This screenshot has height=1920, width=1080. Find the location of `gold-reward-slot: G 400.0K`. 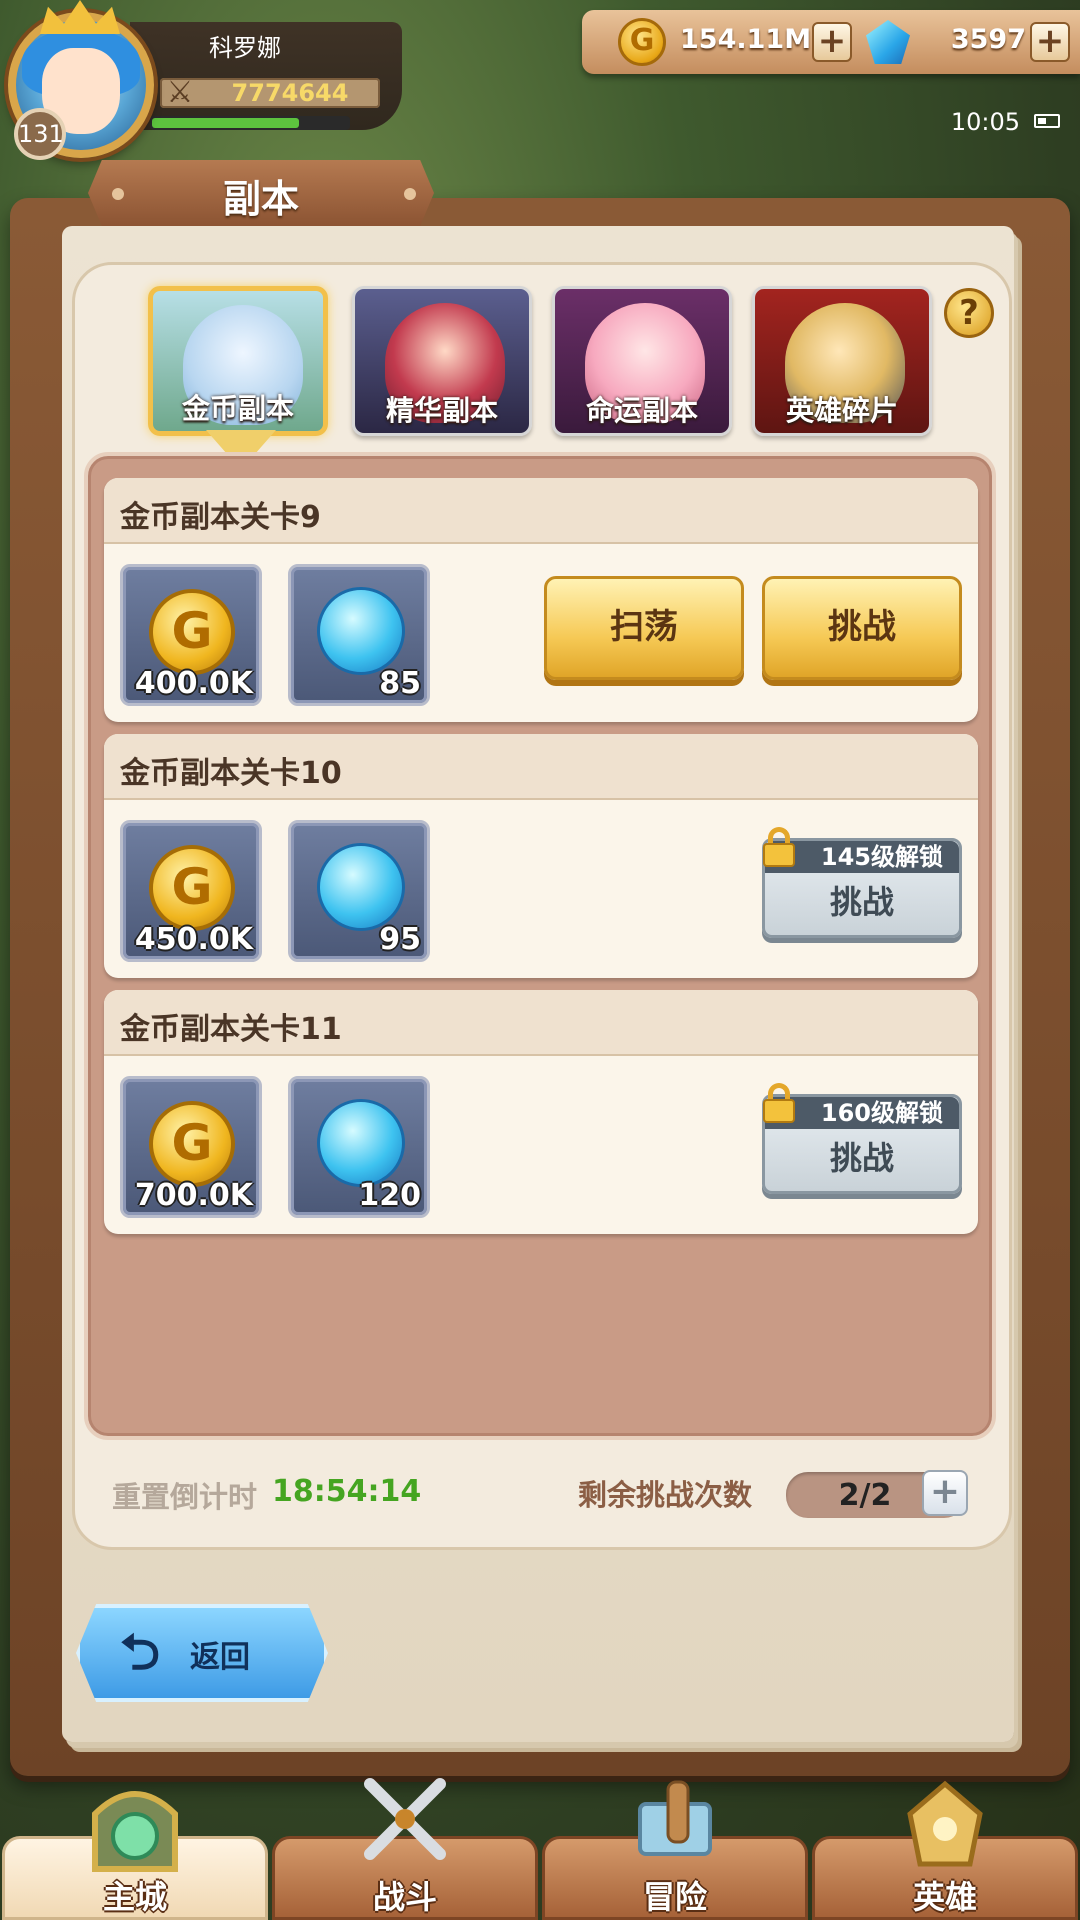

gold-reward-slot: G 400.0K is located at coordinates (191, 635).